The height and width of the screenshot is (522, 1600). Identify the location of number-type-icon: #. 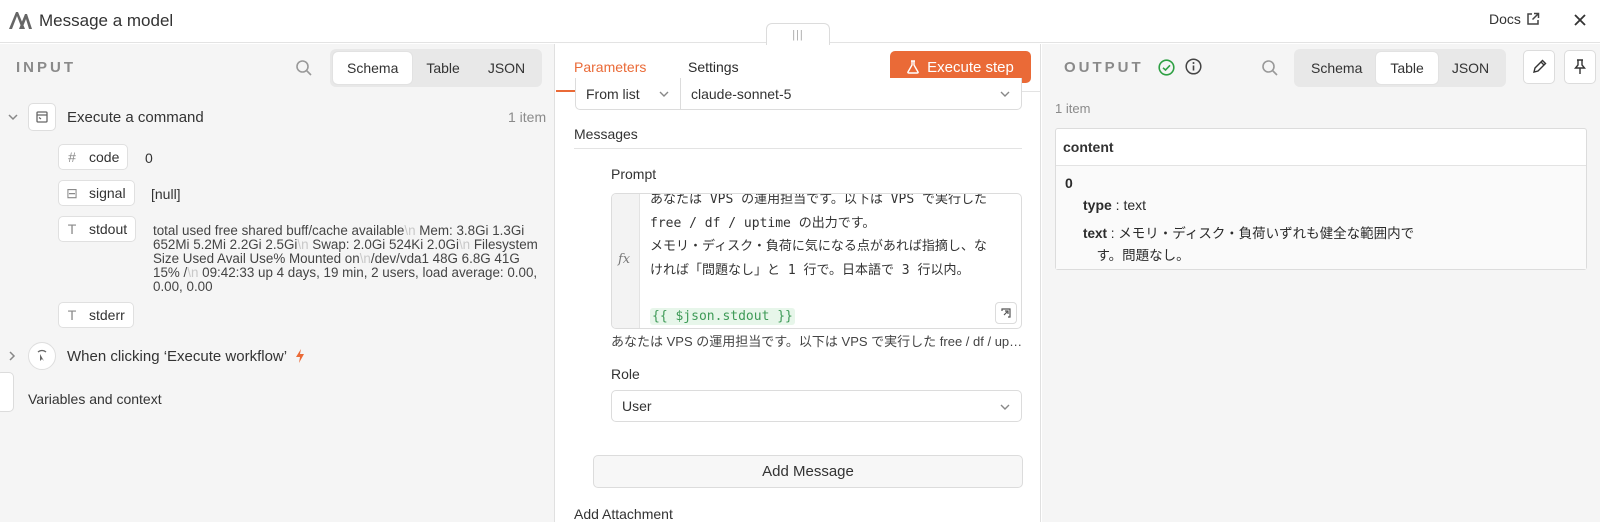
(72, 157).